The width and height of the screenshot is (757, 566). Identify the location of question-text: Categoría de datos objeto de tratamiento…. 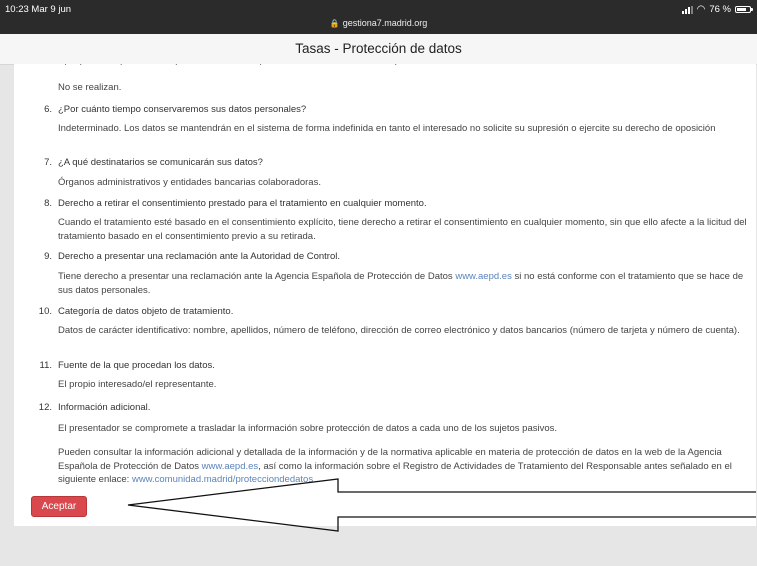
(146, 311).